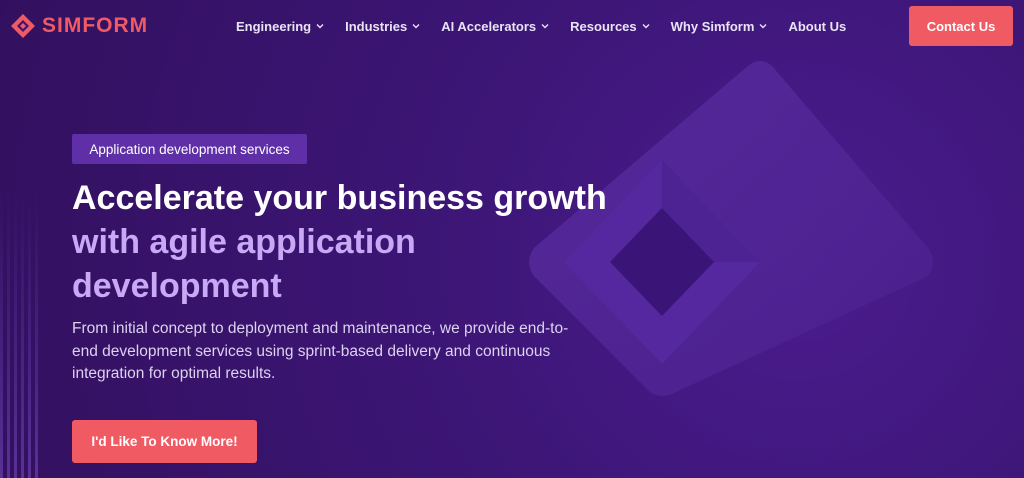 The image size is (1024, 478). Describe the element at coordinates (19, 334) in the screenshot. I see `left-stripes-decoration` at that location.